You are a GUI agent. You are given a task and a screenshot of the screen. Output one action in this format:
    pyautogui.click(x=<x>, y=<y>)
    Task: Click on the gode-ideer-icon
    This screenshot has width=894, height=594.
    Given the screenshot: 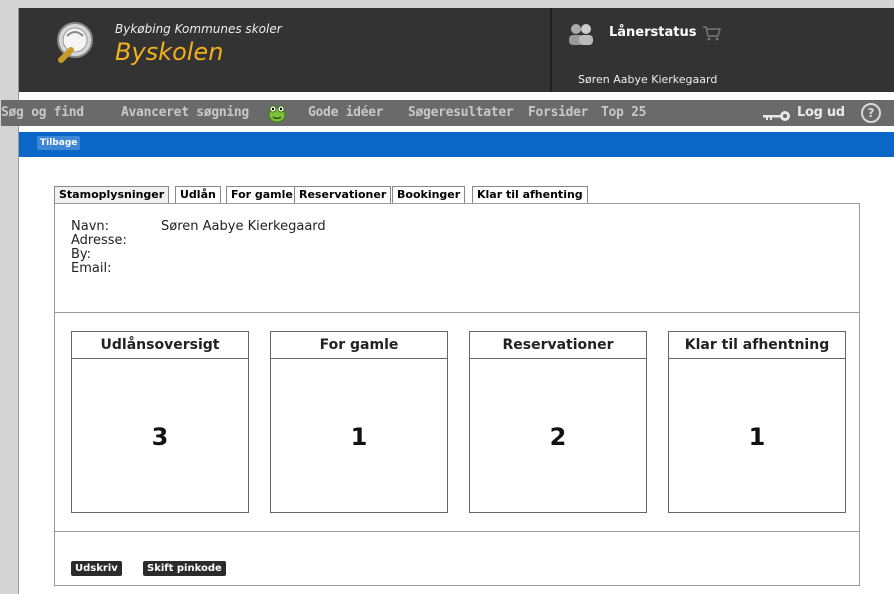 What is the action you would take?
    pyautogui.click(x=277, y=115)
    